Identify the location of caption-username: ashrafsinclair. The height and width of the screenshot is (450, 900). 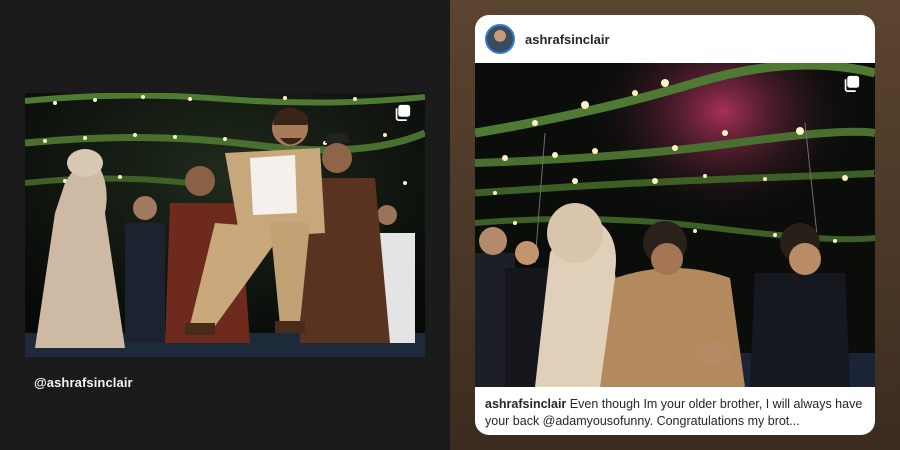
(525, 404).